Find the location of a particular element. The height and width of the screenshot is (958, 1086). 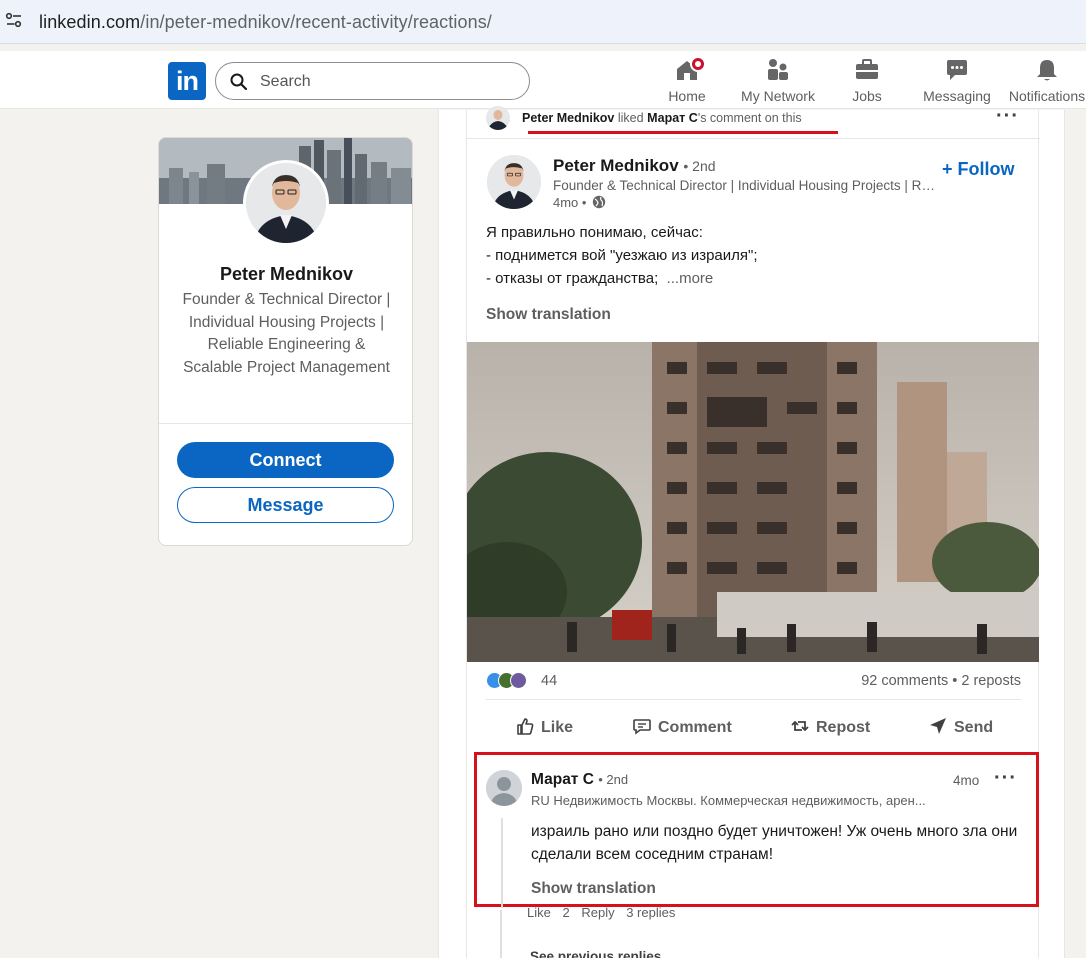

briefcase-icon is located at coordinates (867, 69).